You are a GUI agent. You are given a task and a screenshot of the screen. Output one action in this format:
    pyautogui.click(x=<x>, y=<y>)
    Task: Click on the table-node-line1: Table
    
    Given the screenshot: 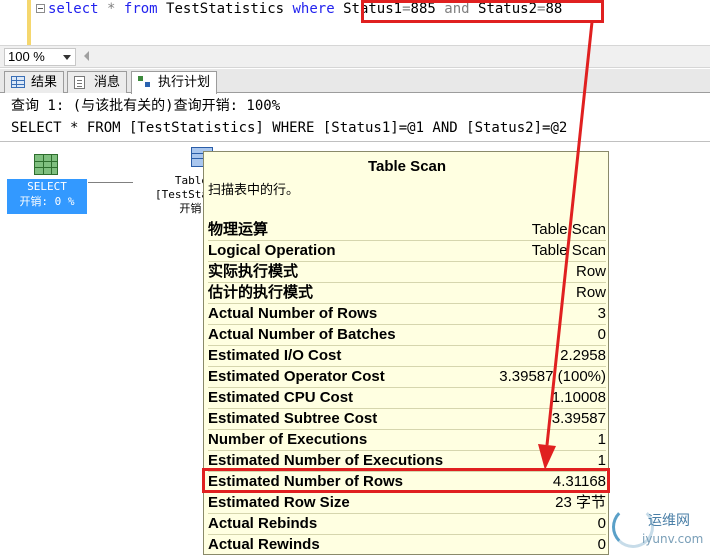 What is the action you would take?
    pyautogui.click(x=191, y=180)
    